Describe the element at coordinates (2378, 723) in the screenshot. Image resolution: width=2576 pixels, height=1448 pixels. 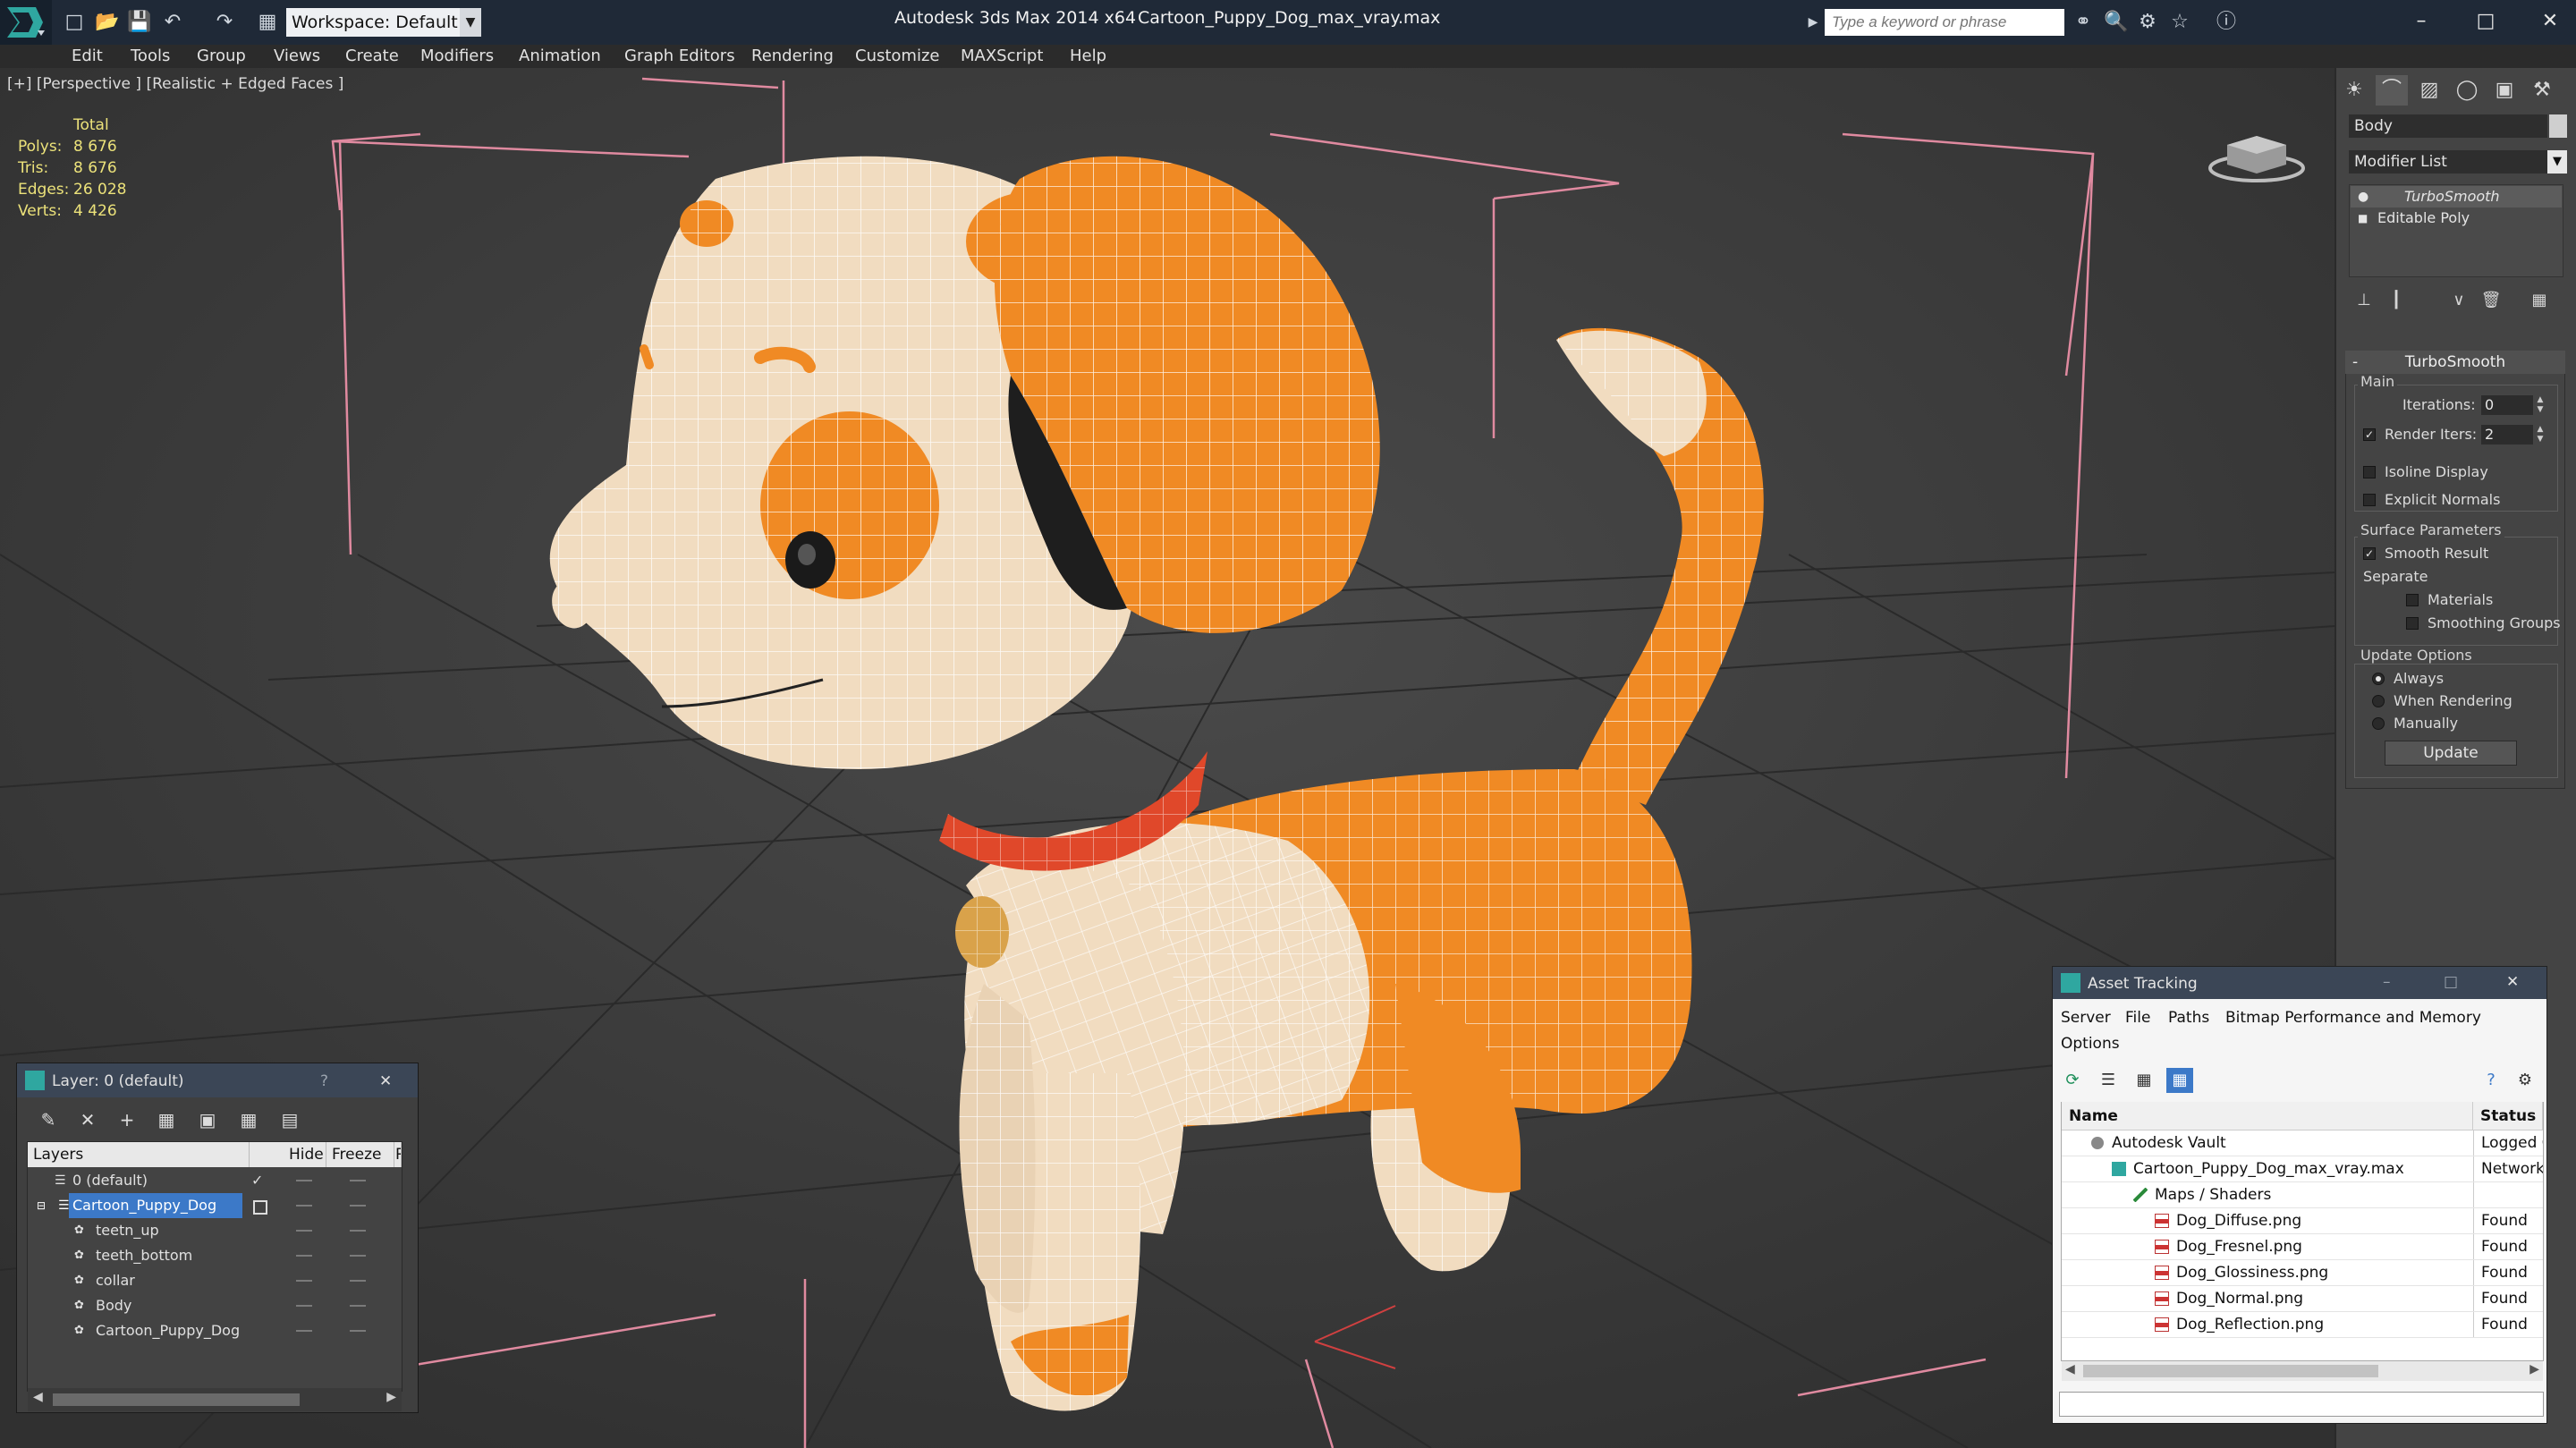
I see `manually-radio` at that location.